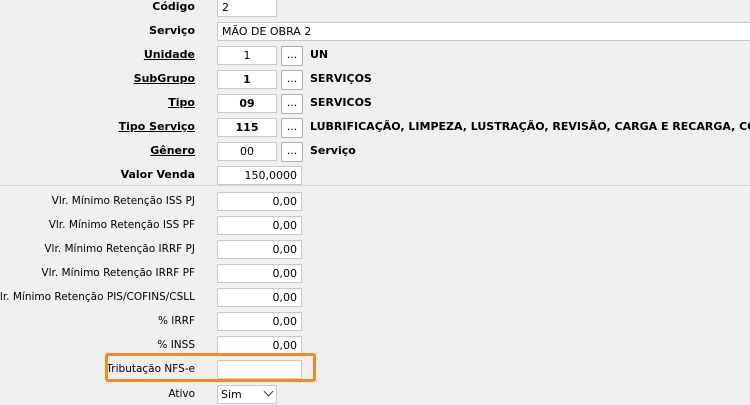 Image resolution: width=750 pixels, height=405 pixels. Describe the element at coordinates (181, 103) in the screenshot. I see `tipo-link: Tipo` at that location.